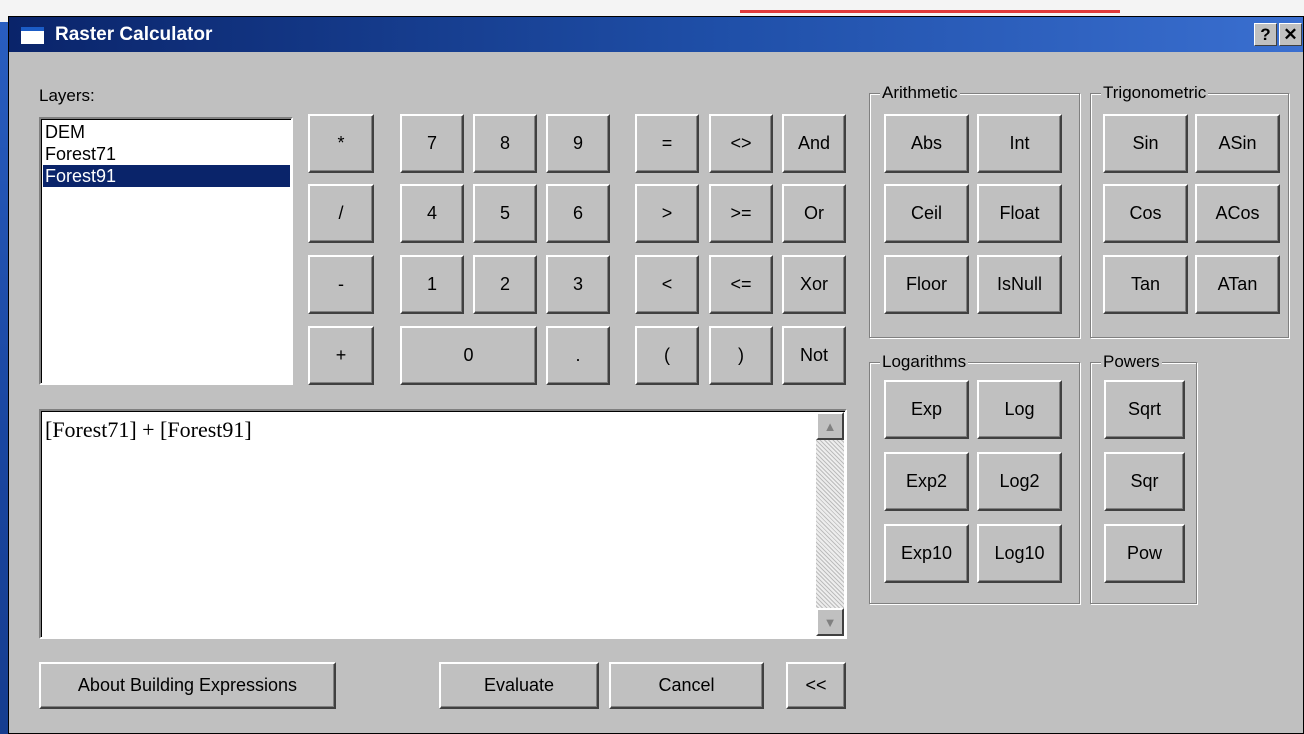 This screenshot has height=734, width=1304. I want to click on help-button: ?, so click(1265, 34).